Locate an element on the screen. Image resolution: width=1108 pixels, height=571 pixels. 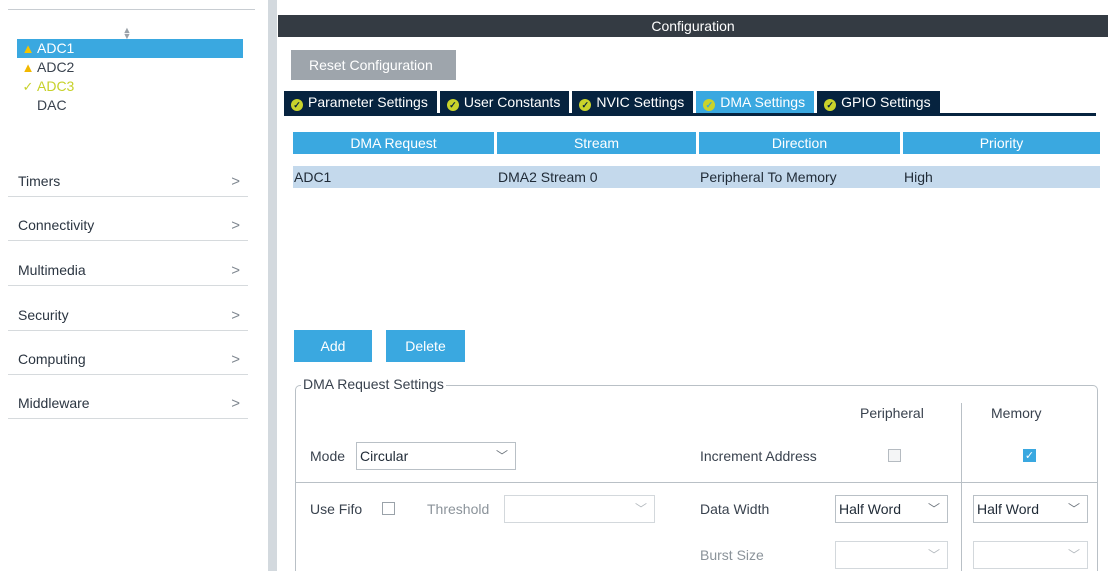
increment-memory-checkbox: ✓ is located at coordinates (1029, 455).